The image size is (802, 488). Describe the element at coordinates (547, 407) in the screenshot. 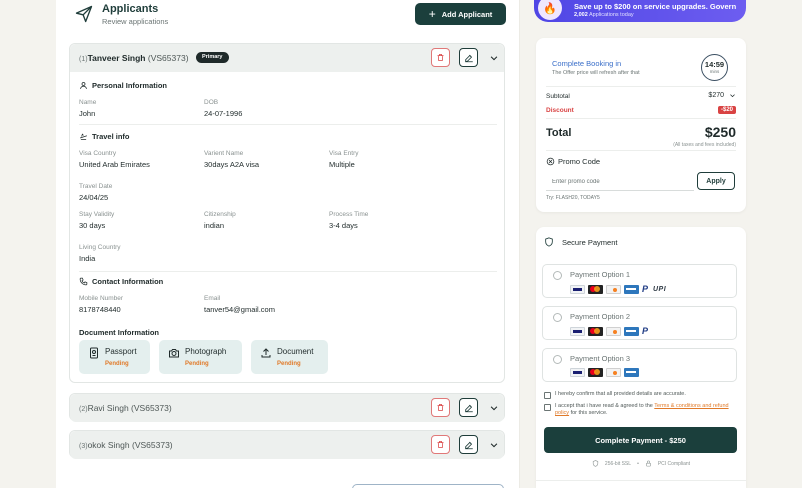

I see `terms-checkbox` at that location.